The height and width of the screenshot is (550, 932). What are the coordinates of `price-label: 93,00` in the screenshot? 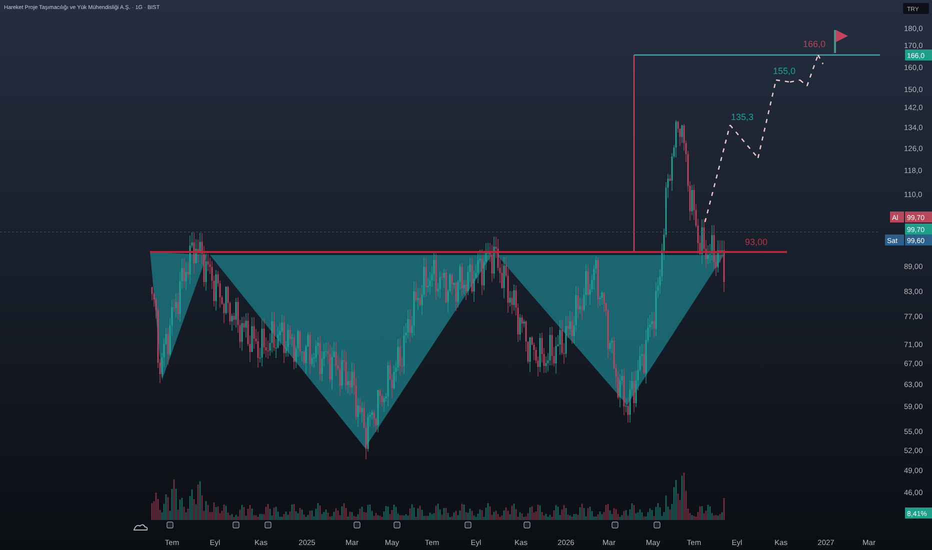 It's located at (756, 242).